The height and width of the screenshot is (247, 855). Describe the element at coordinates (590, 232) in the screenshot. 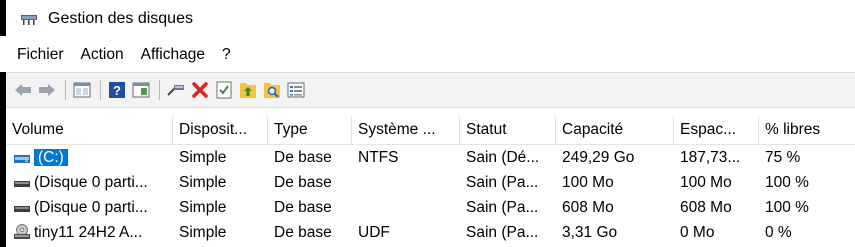

I see `cell-capacity: 3,31 Go` at that location.